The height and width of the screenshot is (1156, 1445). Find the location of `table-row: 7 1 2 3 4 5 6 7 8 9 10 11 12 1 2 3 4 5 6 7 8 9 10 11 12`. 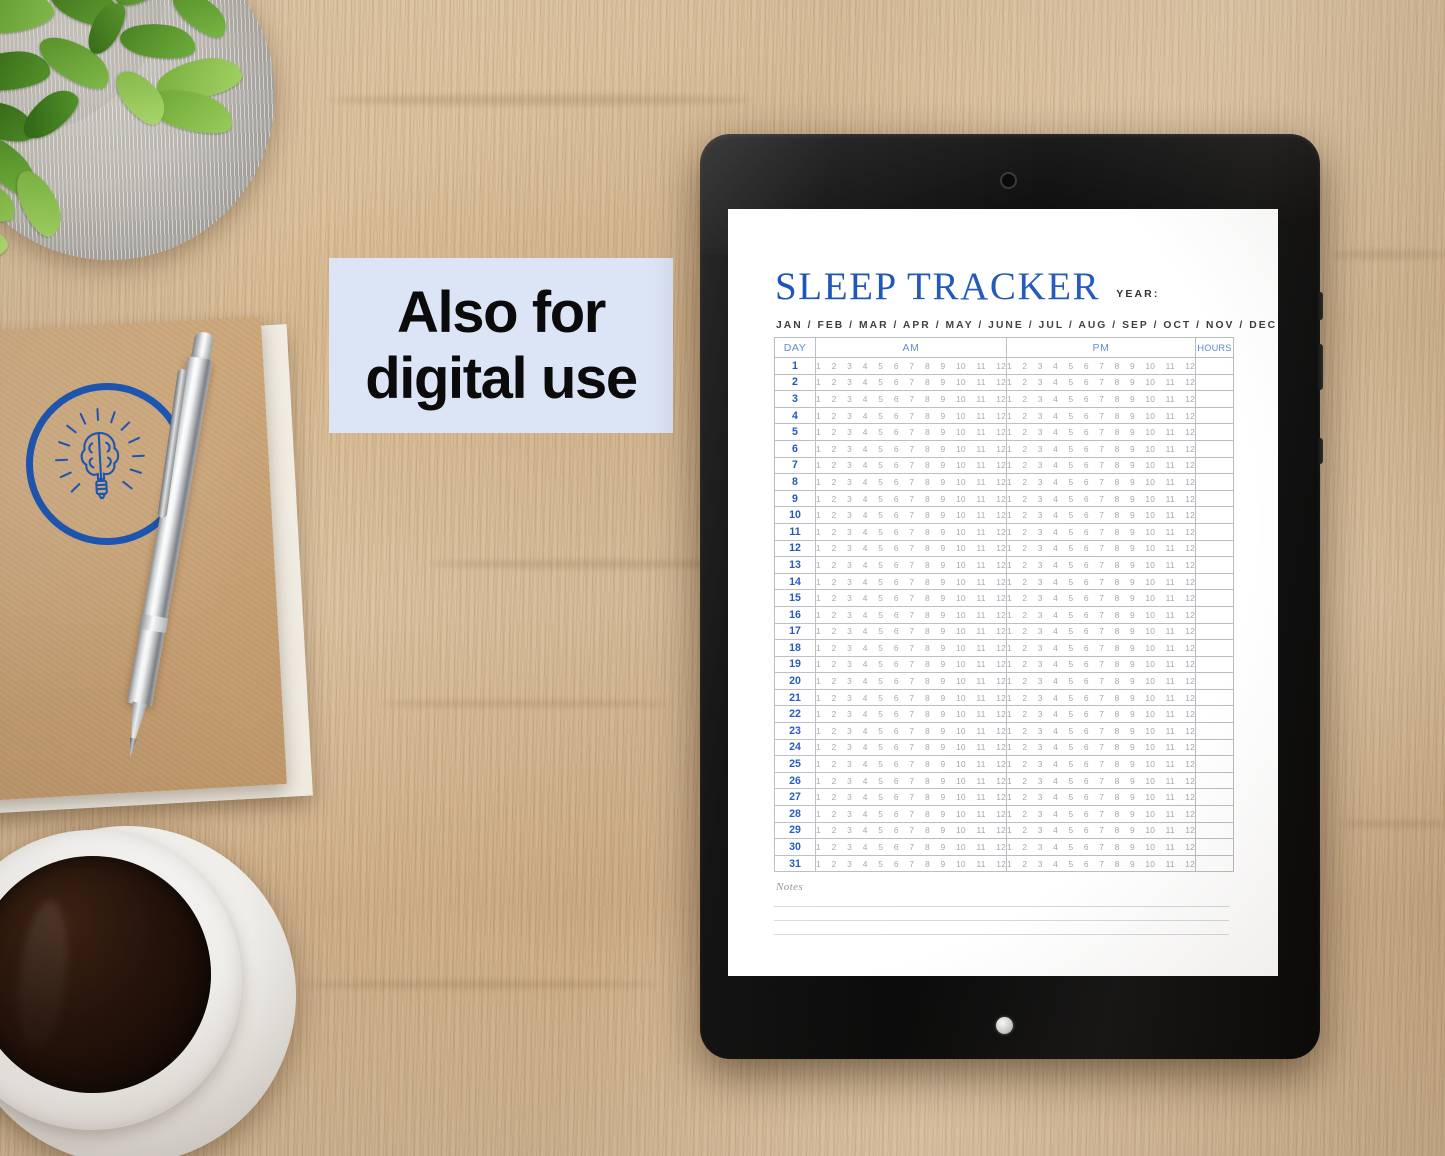

table-row: 7 1 2 3 4 5 6 7 8 9 10 11 12 1 2 3 4 5 6 7 8 9 10 11 12 is located at coordinates (1004, 465).